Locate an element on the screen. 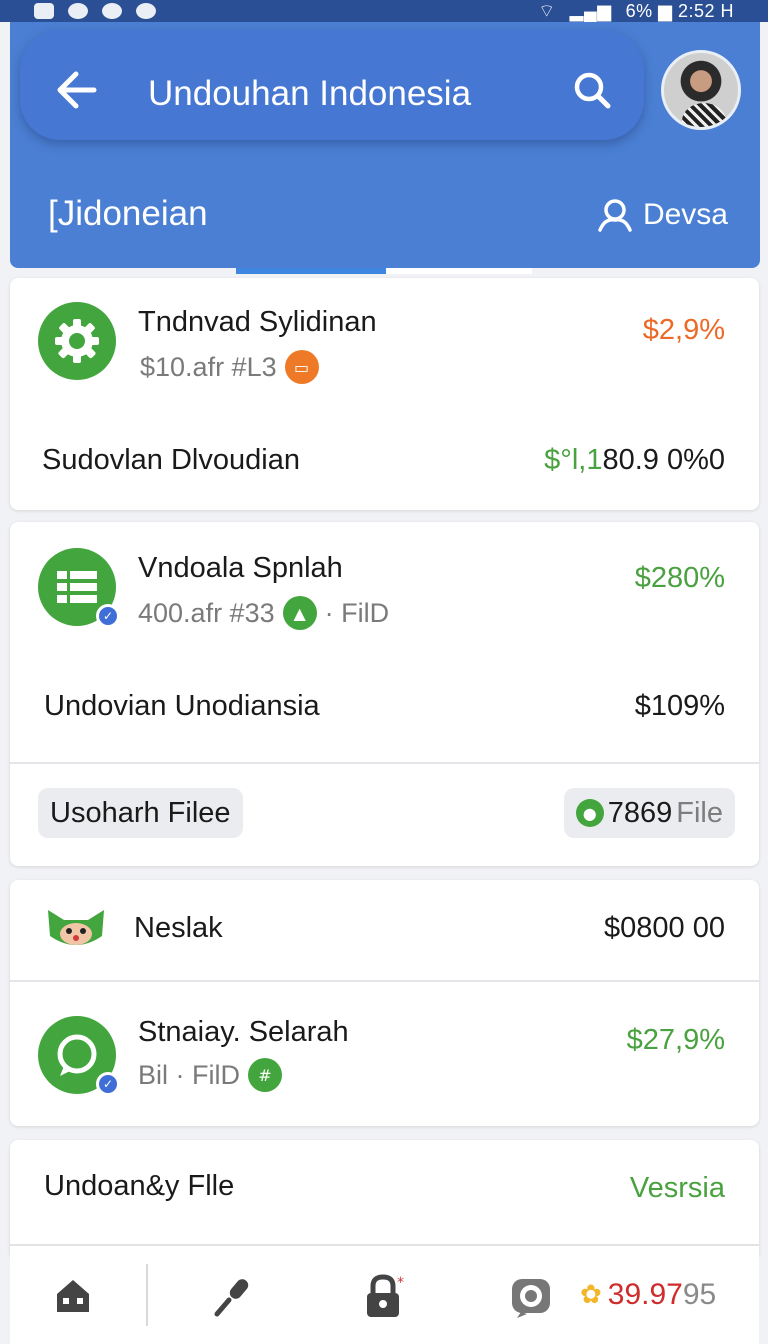  status-right: ⌔ ▂▄▆ 6% ▆ 2:52 H is located at coordinates (636, 11).